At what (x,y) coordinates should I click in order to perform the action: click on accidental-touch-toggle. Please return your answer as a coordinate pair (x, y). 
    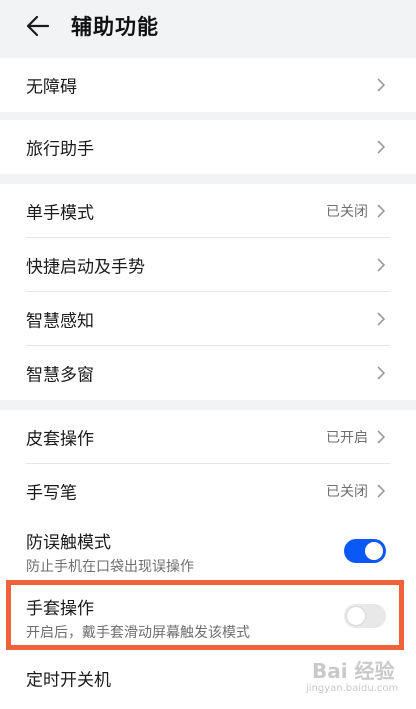
    Looking at the image, I should click on (365, 551).